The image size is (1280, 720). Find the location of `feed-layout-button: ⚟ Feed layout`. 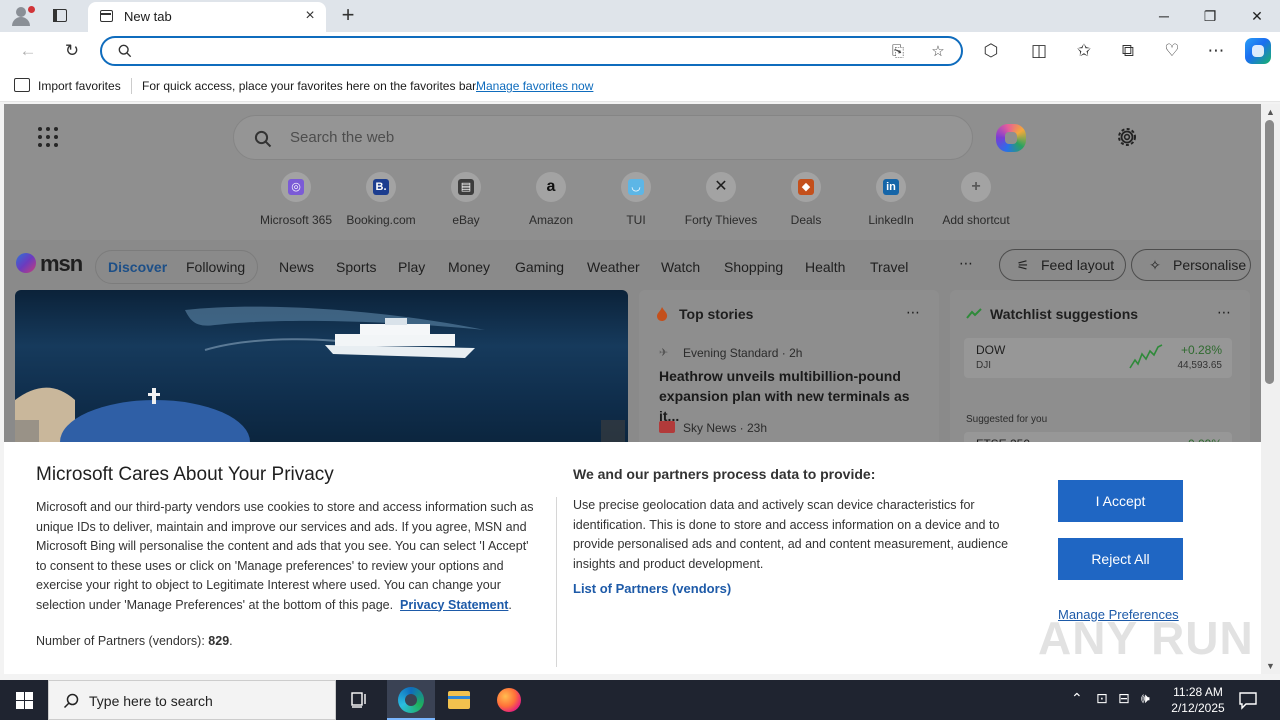

feed-layout-button: ⚟ Feed layout is located at coordinates (1062, 265).